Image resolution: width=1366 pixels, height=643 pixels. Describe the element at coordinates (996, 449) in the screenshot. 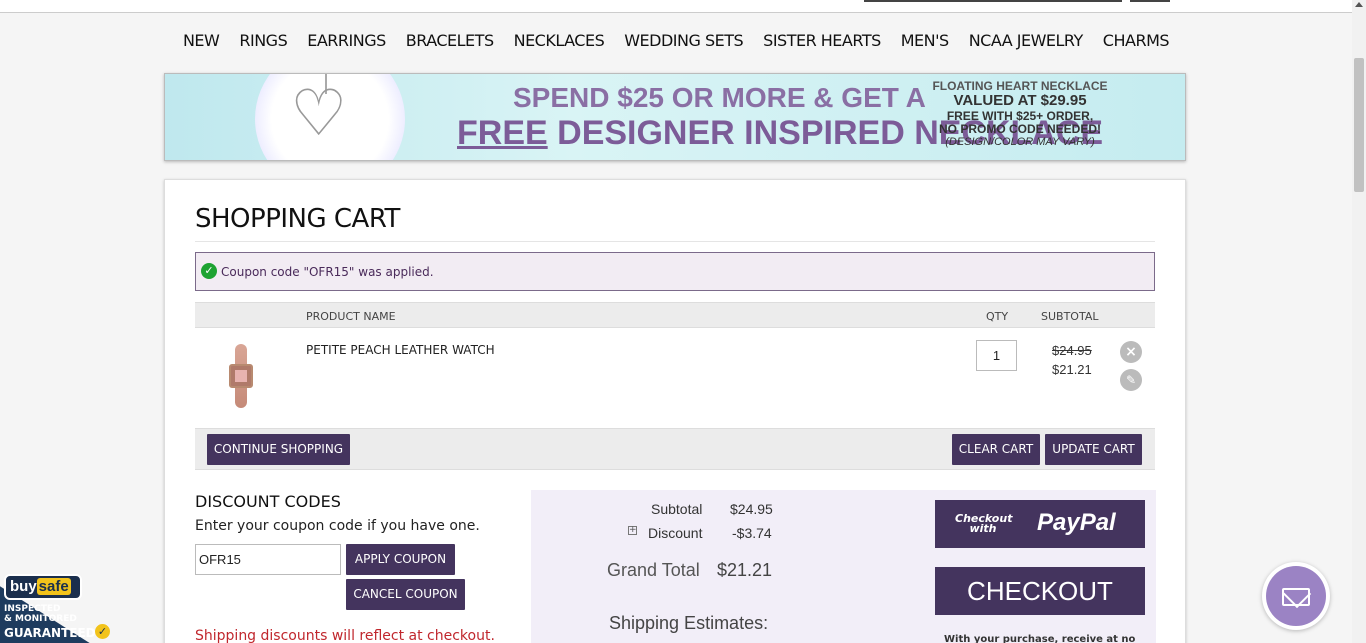

I see `clear-cart-button: CLEAR CART` at that location.